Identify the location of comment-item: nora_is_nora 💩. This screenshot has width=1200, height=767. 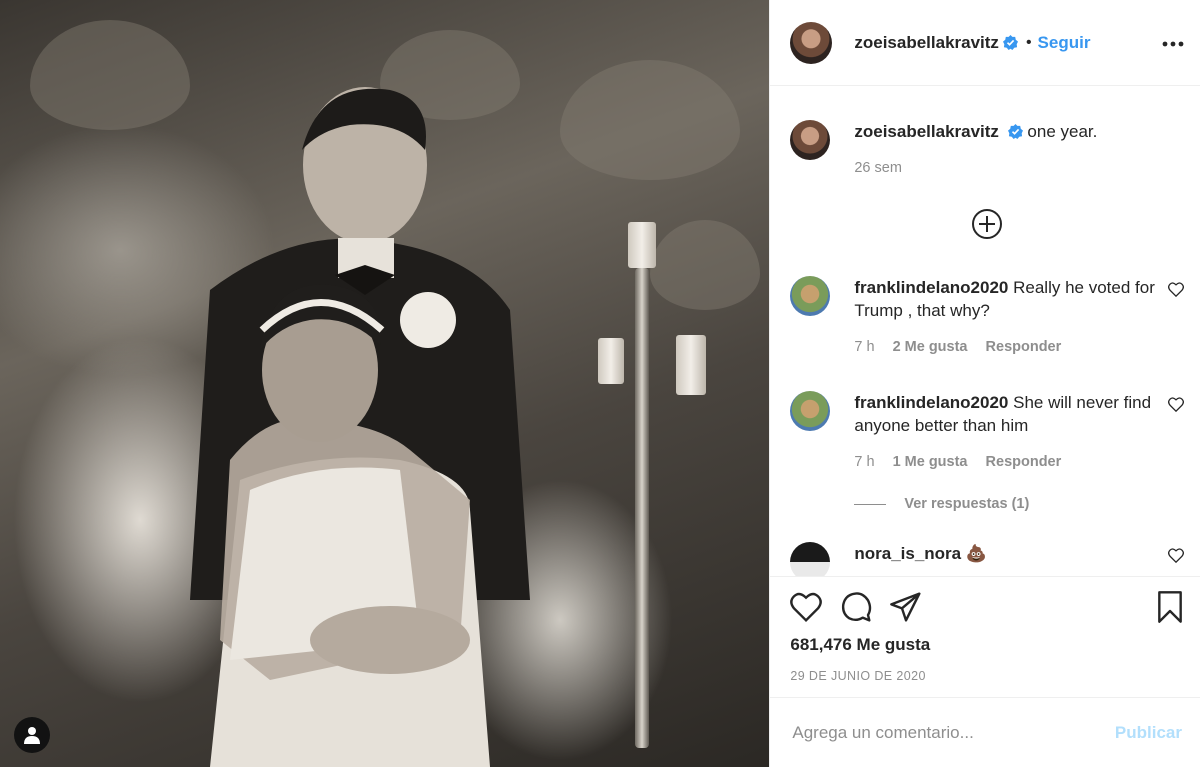
(987, 559).